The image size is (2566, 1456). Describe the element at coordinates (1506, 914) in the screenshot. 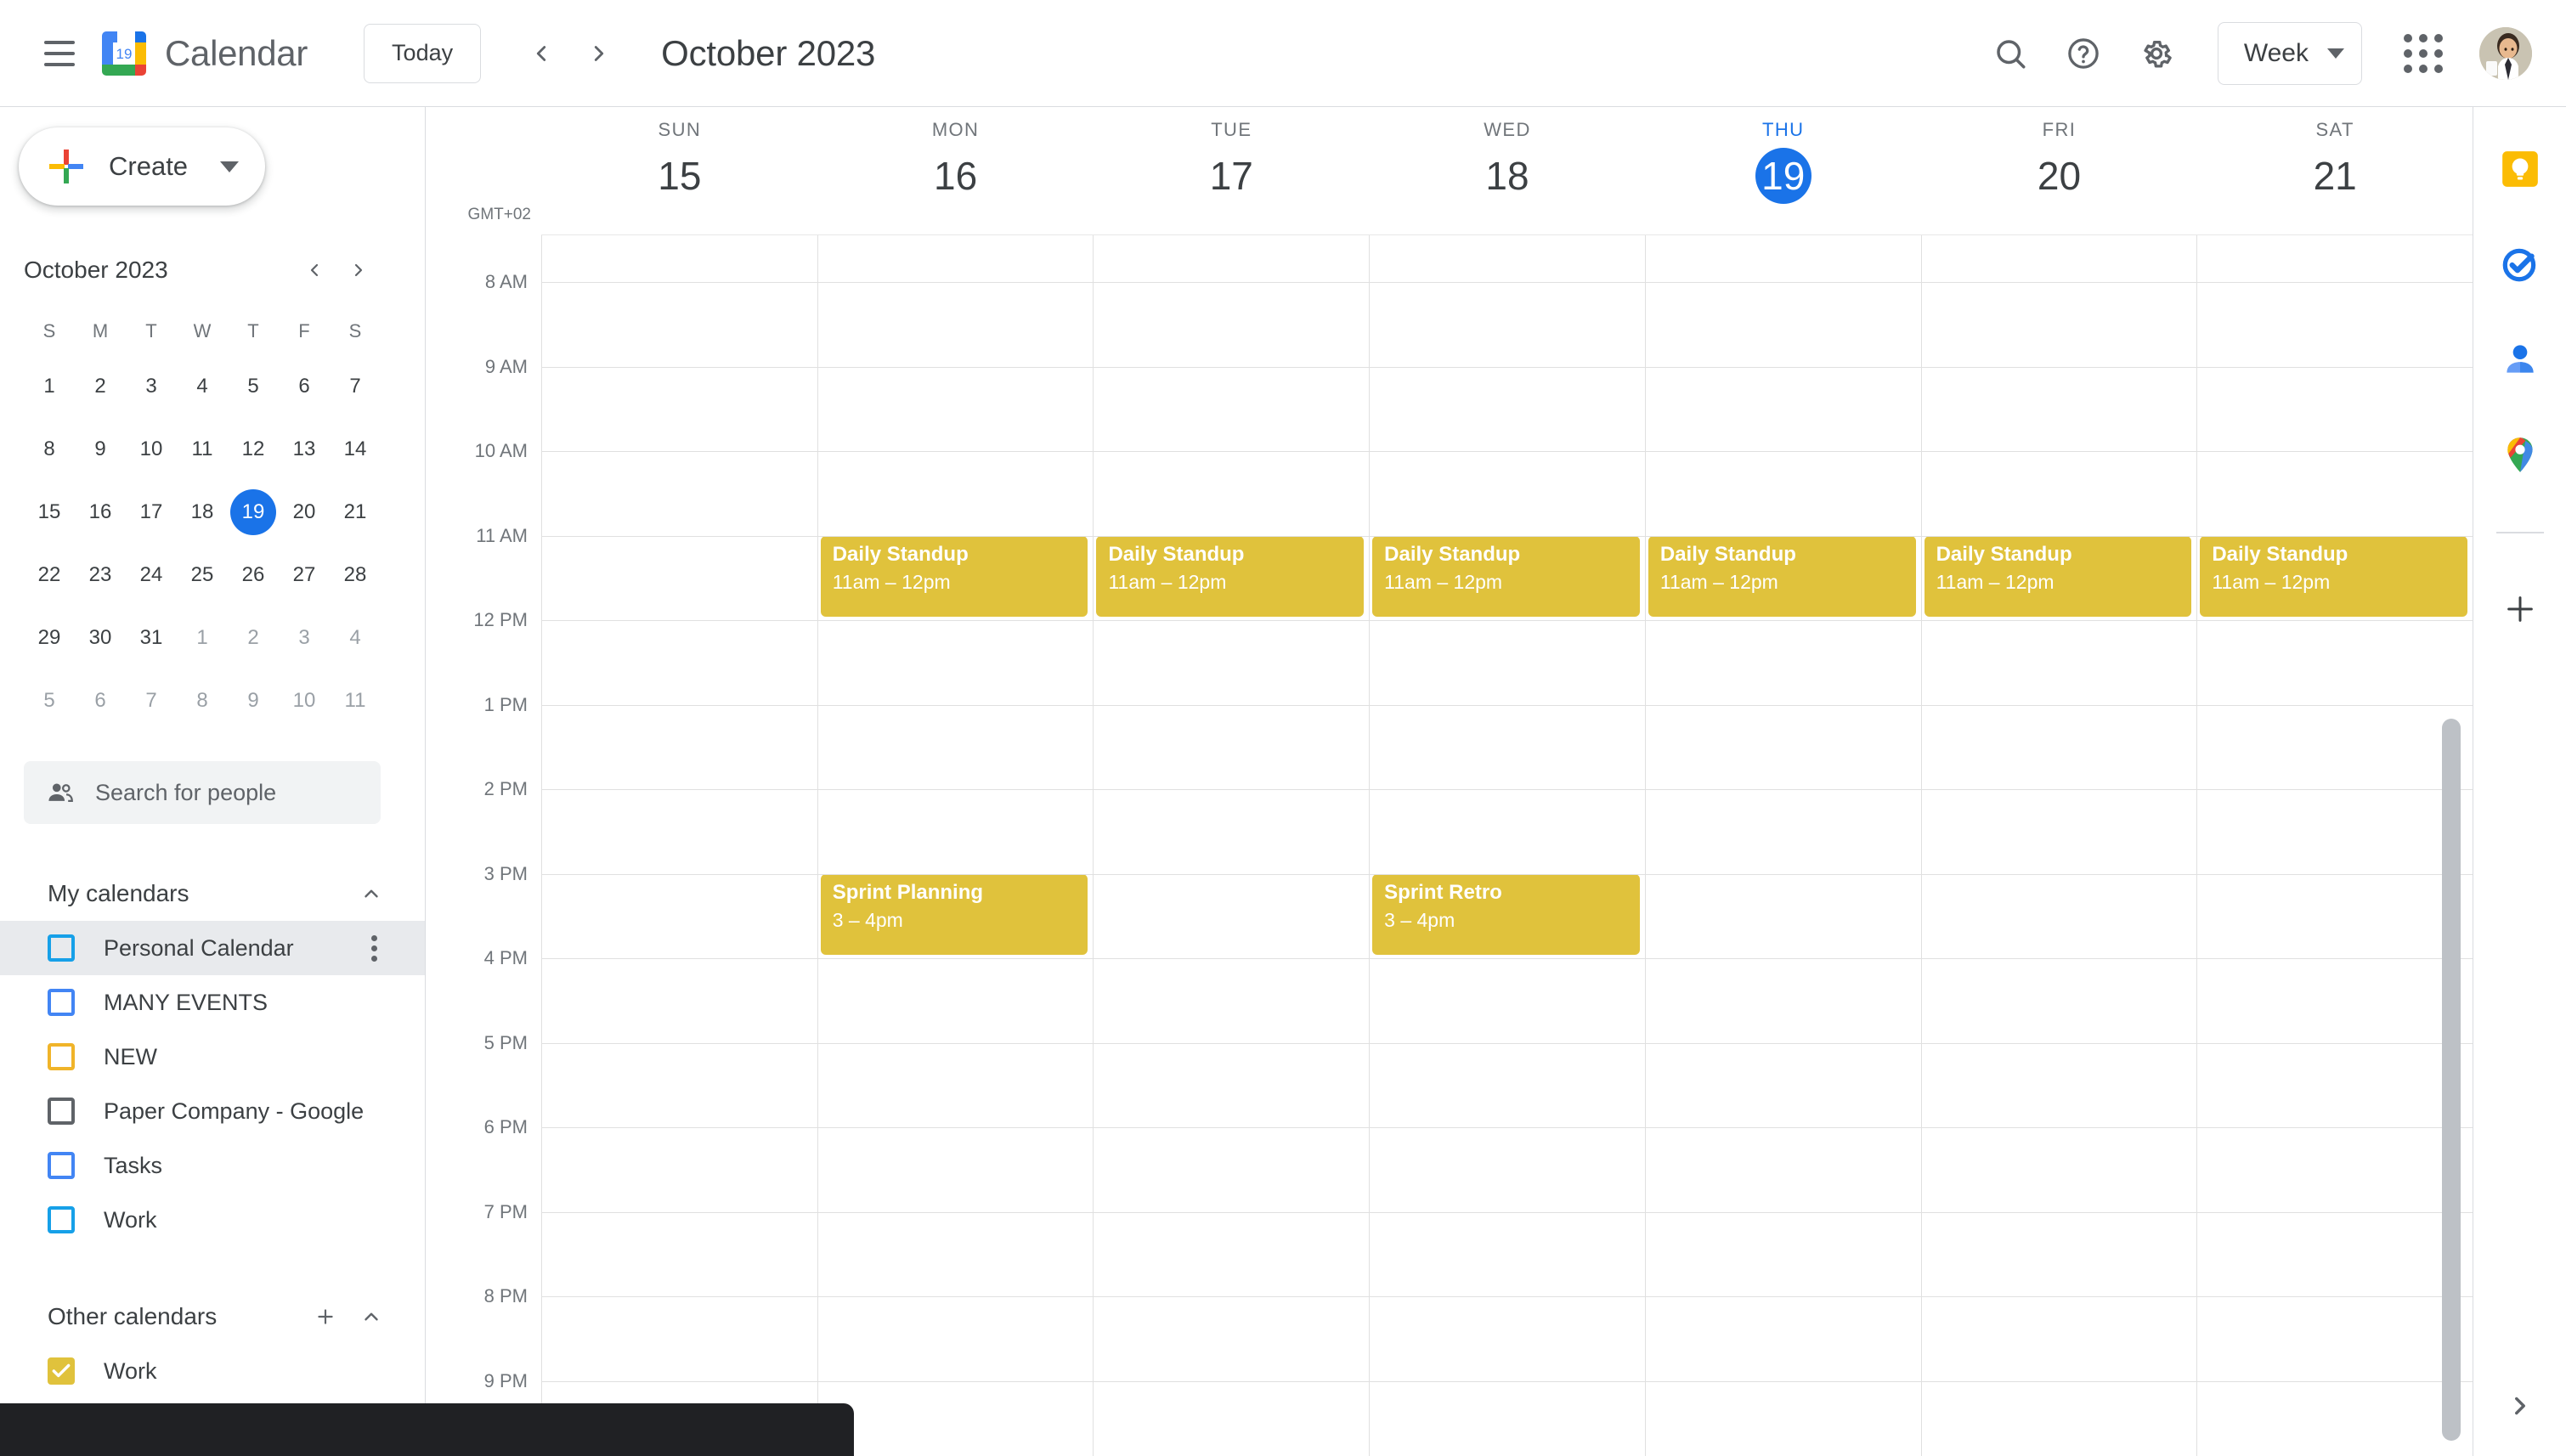

I see `calendar-event: Sprint Retro 3 – 4pm` at that location.